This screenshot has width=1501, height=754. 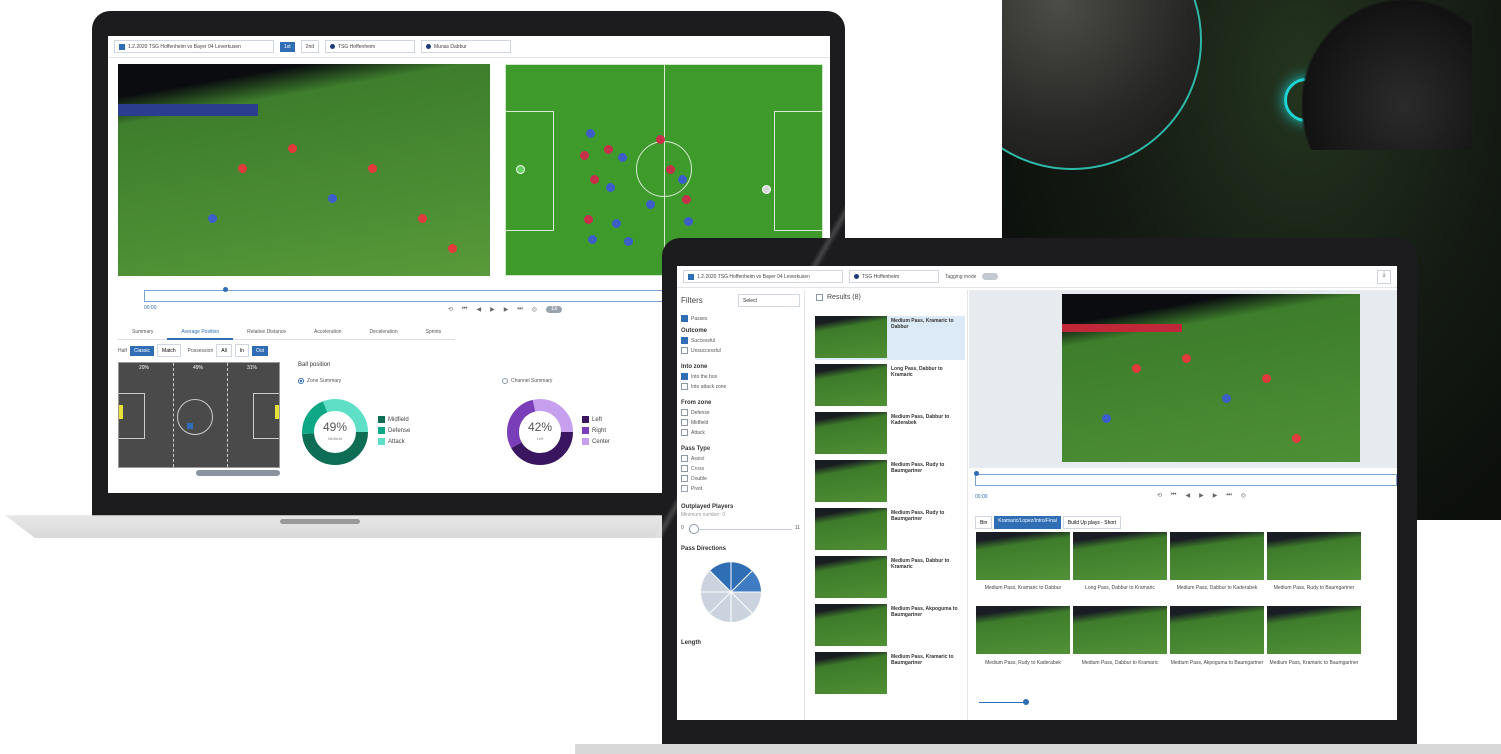 What do you see at coordinates (224, 350) in the screenshot?
I see `possession-all-button: All` at bounding box center [224, 350].